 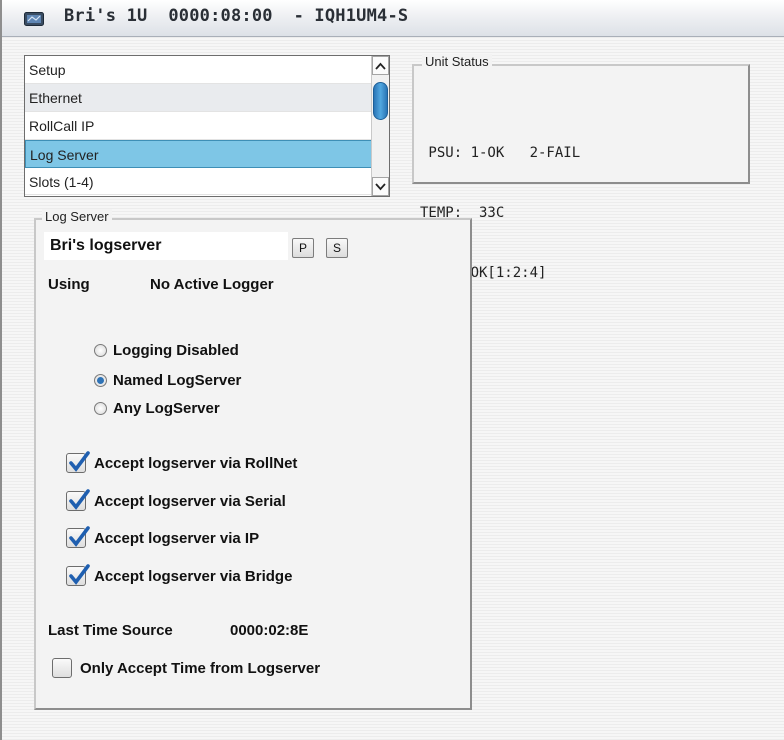 What do you see at coordinates (62, 668) in the screenshot?
I see `checkbox-unchecked-icon` at bounding box center [62, 668].